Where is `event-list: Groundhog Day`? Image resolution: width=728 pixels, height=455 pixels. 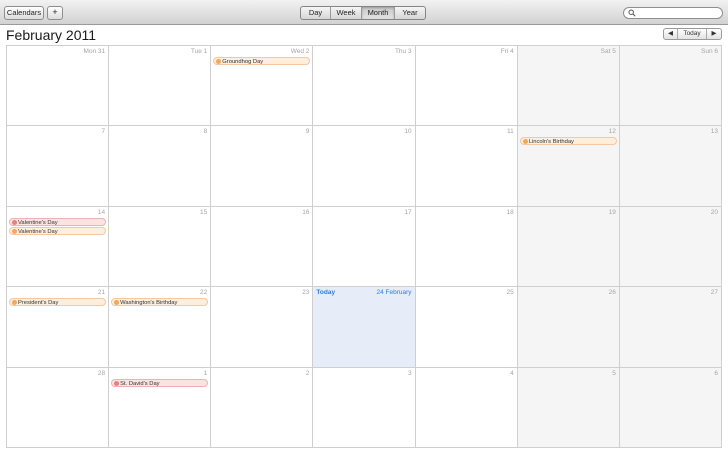
event-list: Groundhog Day is located at coordinates (262, 61).